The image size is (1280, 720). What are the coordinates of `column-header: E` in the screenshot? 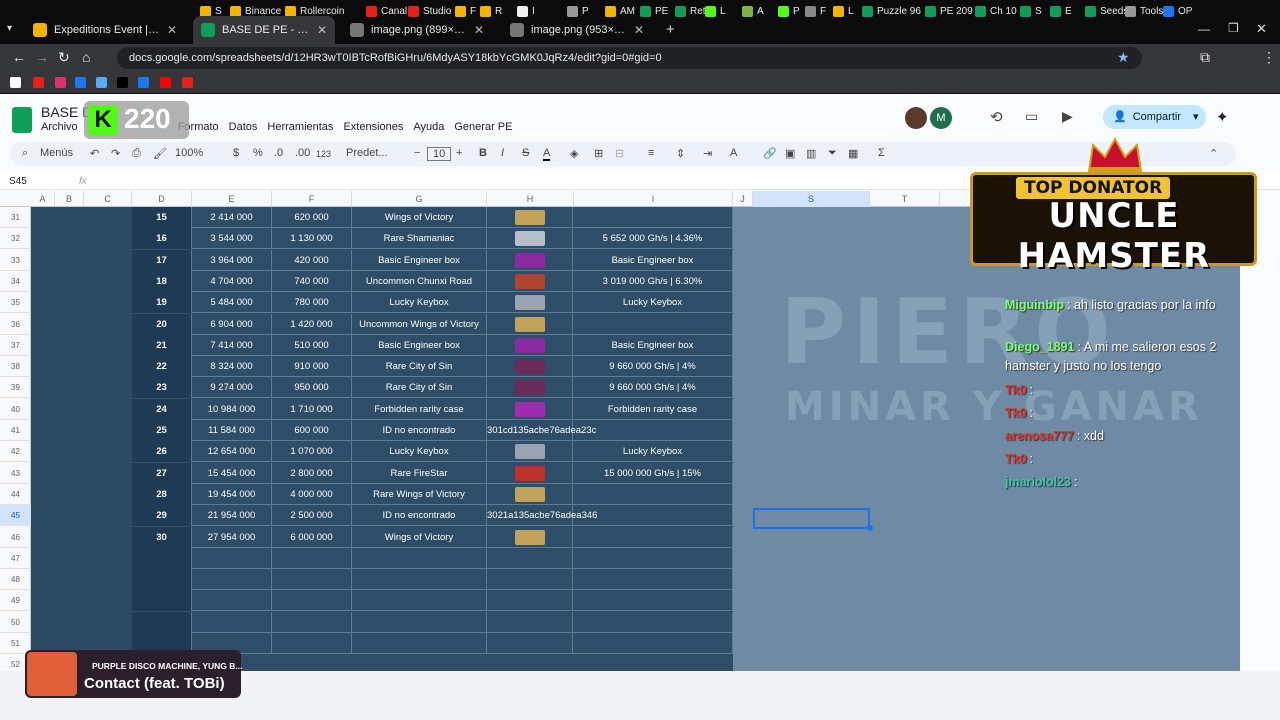 It's located at (232, 199).